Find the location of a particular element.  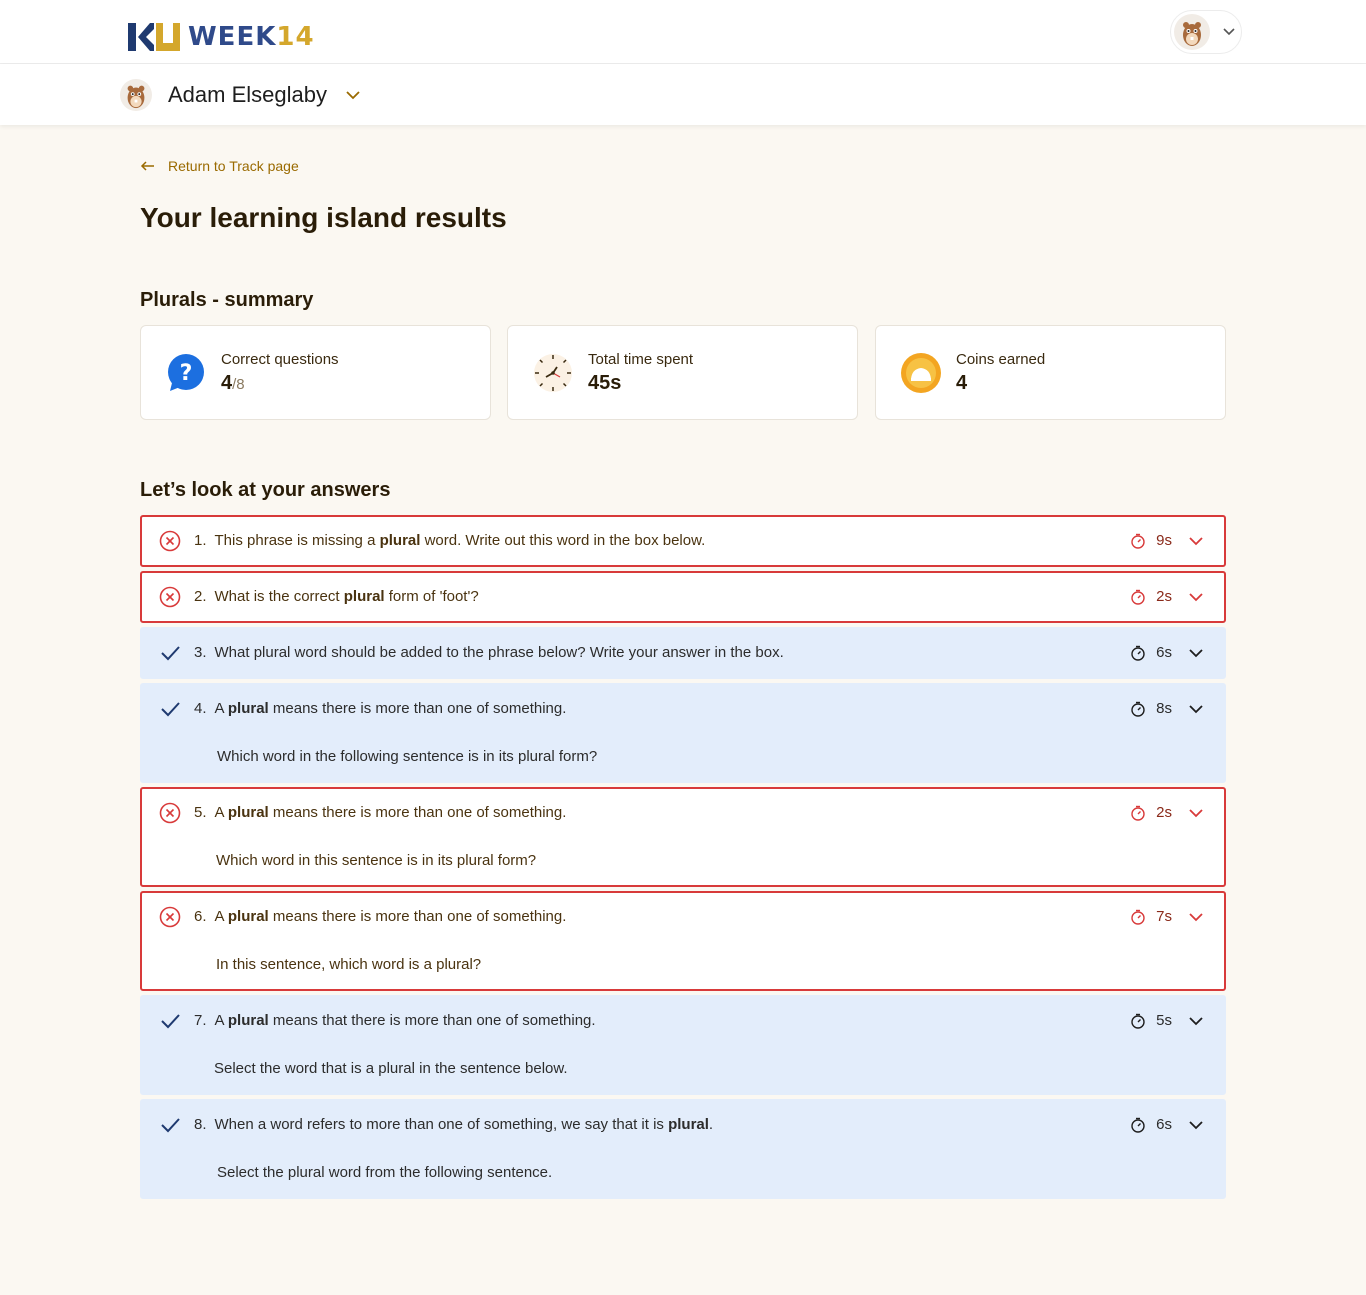

week14-logo: WEEK14 is located at coordinates (221, 37).